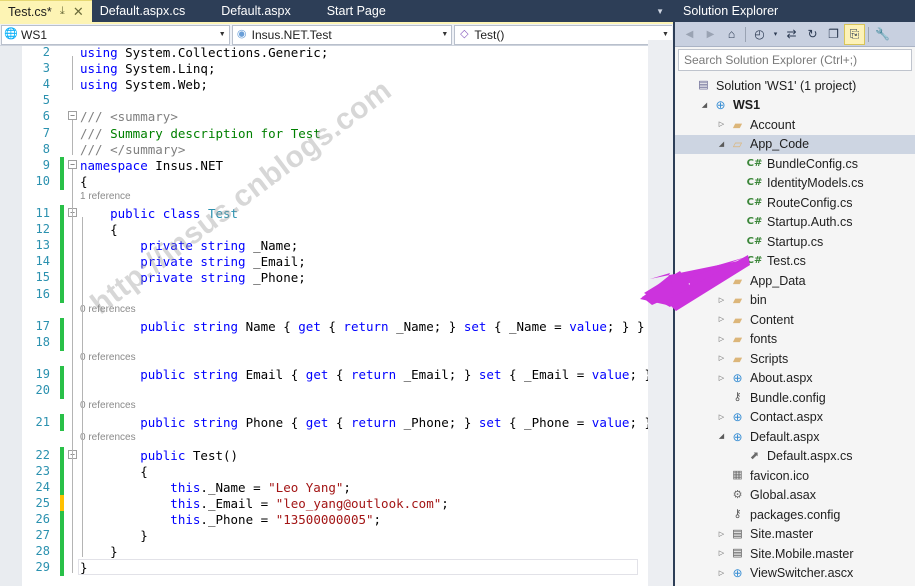  What do you see at coordinates (795, 144) in the screenshot?
I see `tree-item-app-code: ◢ ▱ App_Code` at bounding box center [795, 144].